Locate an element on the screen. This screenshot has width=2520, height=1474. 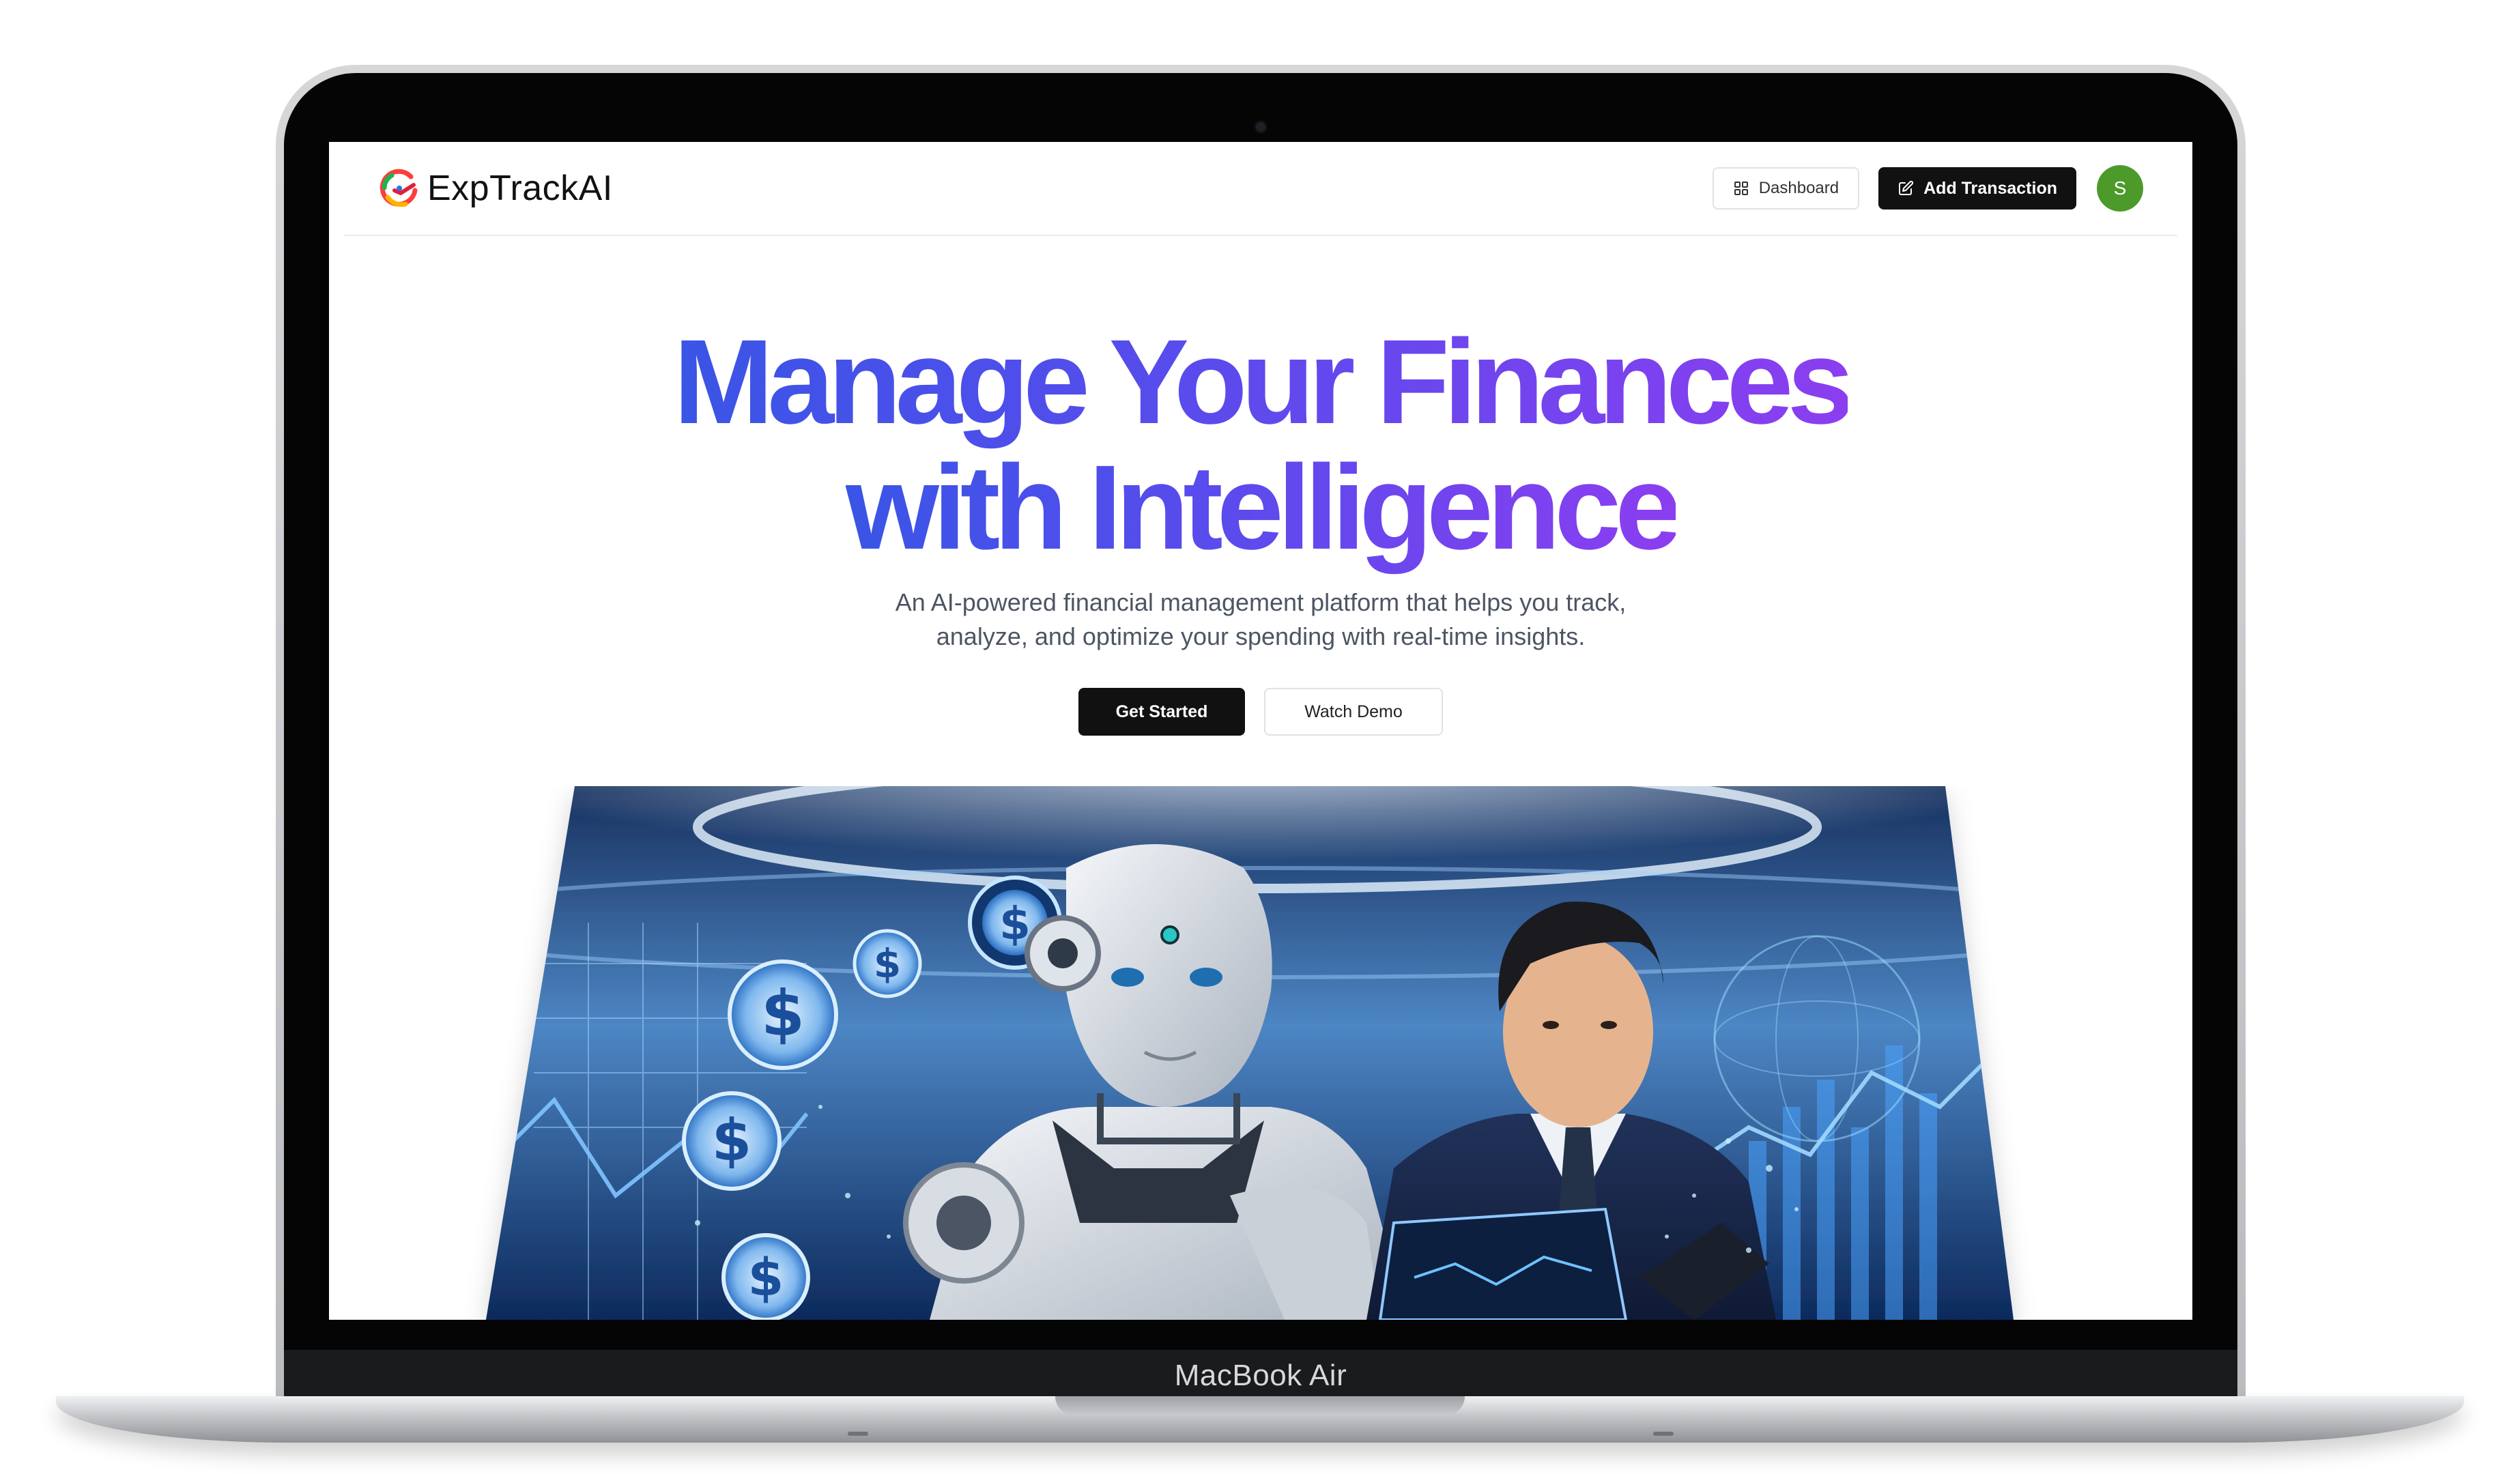
top-navbar: ExpTrackAI Dashboard Add Transaction S is located at coordinates (1260, 189).